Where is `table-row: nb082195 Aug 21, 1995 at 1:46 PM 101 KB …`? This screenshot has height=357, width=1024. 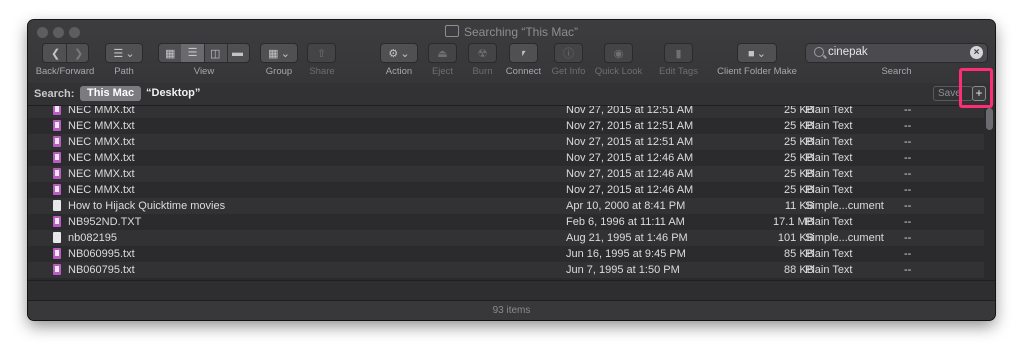
table-row: nb082195 Aug 21, 1995 at 1:46 PM 101 KB … is located at coordinates (506, 238).